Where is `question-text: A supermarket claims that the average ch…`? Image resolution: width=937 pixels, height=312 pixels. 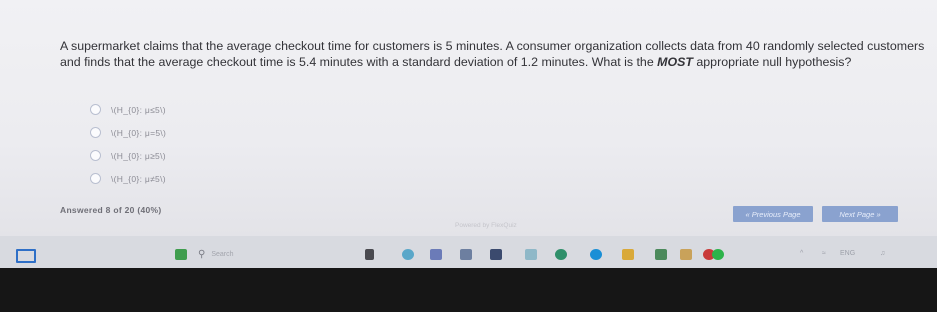 question-text: A supermarket claims that the average ch… is located at coordinates (492, 54).